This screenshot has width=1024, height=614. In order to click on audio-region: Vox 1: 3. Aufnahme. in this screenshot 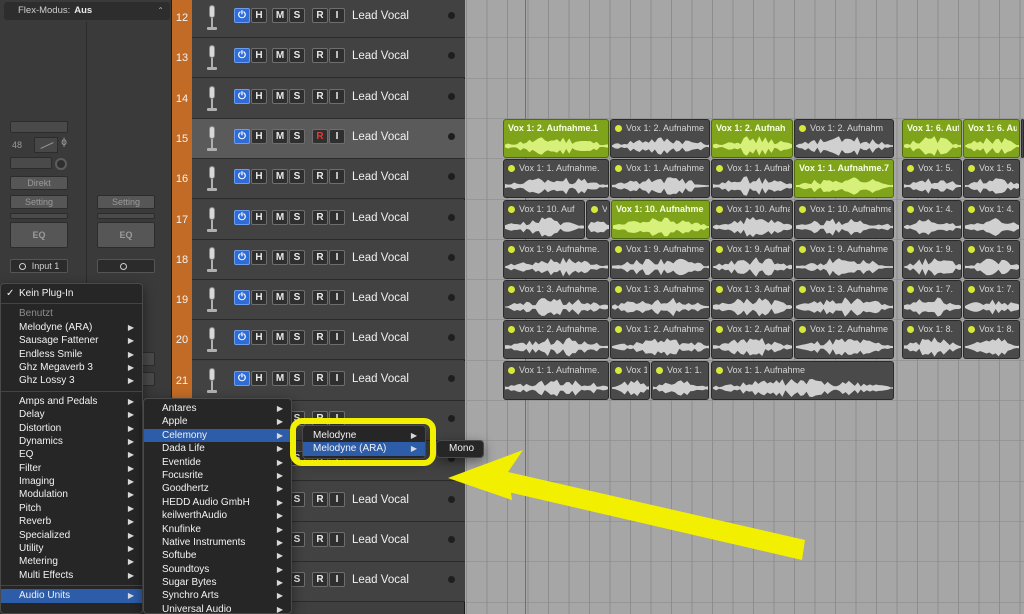, I will do `click(556, 300)`.